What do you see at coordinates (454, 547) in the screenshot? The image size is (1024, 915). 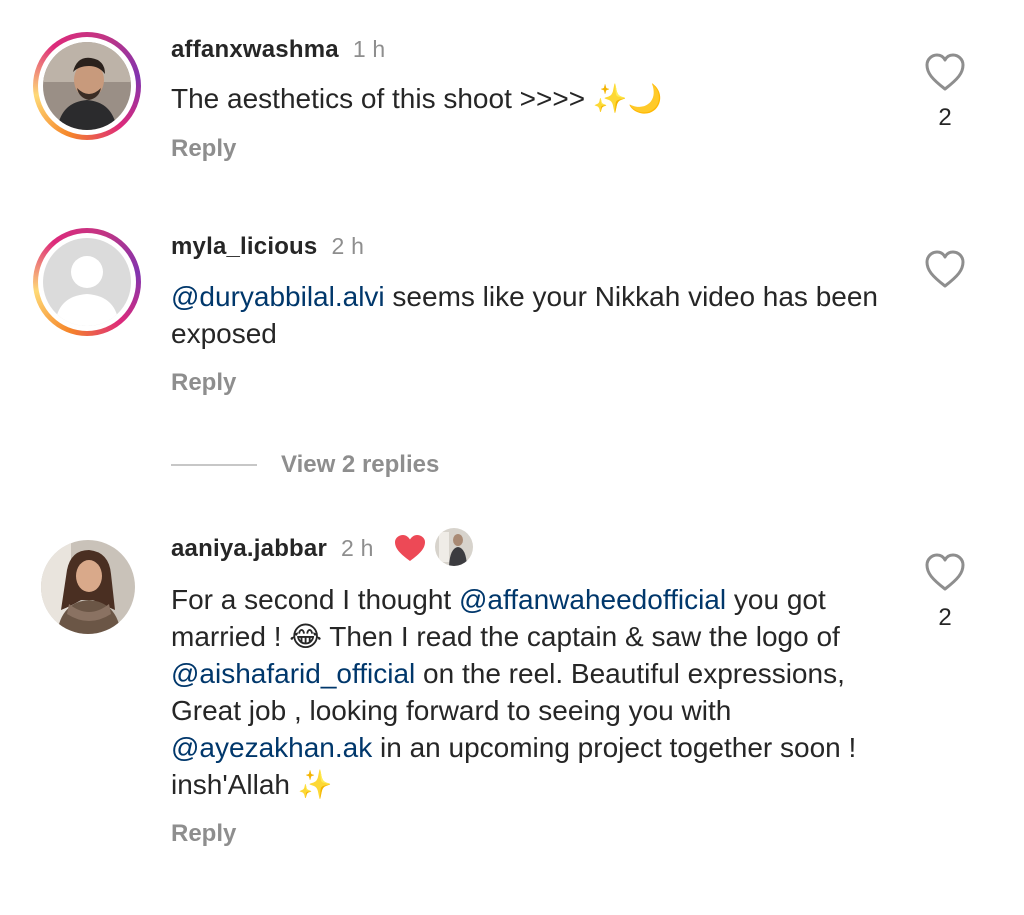 I see `creator-avatar-icon` at bounding box center [454, 547].